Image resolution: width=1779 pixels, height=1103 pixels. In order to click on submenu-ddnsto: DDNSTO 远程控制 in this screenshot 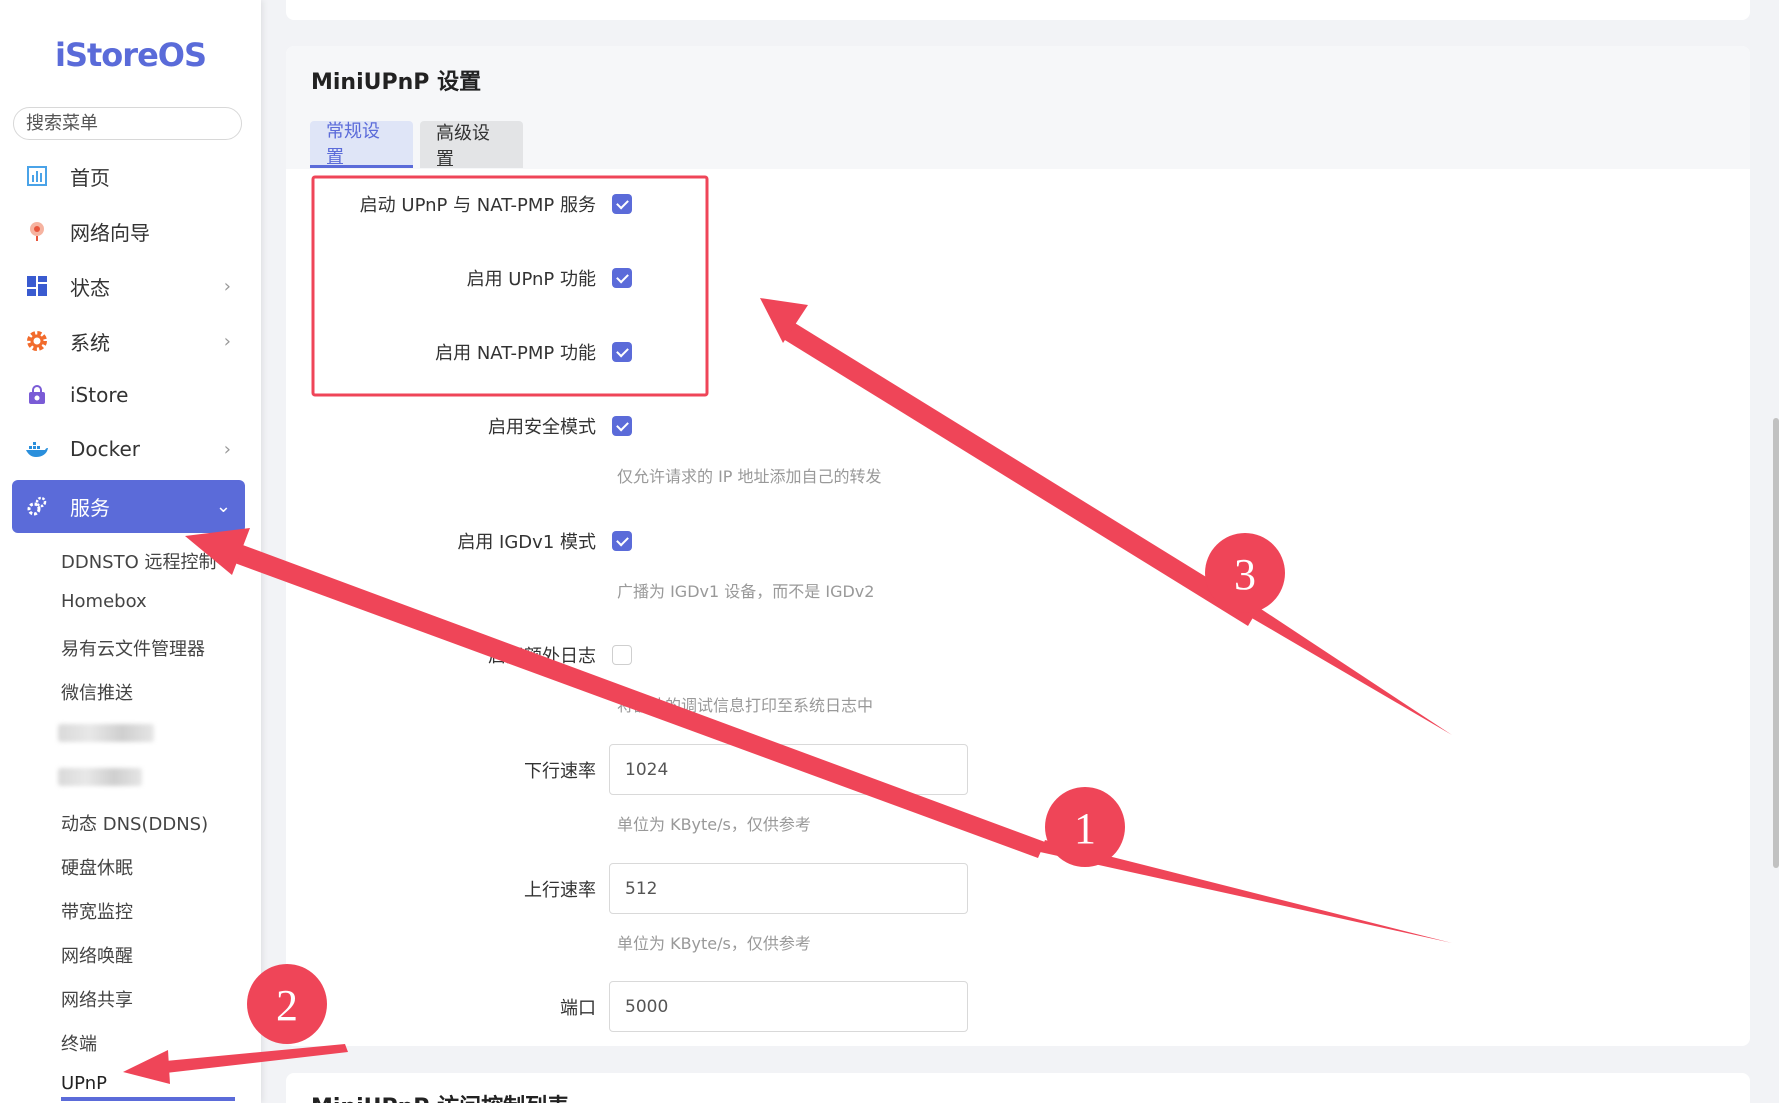, I will do `click(139, 561)`.